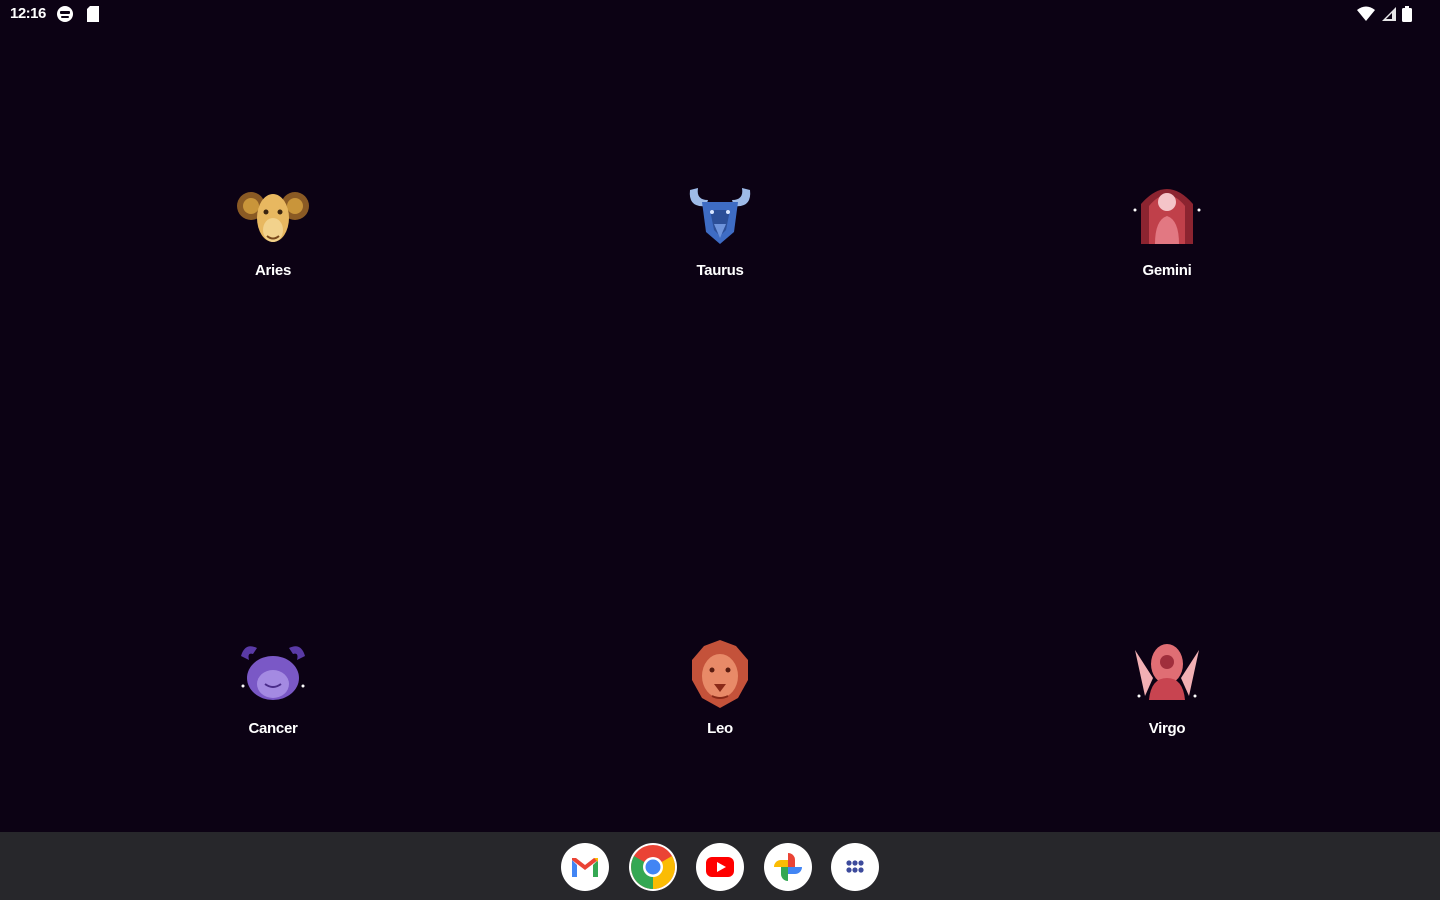 This screenshot has height=900, width=1440. What do you see at coordinates (1167, 270) in the screenshot?
I see `app-label-gemini: Gemini` at bounding box center [1167, 270].